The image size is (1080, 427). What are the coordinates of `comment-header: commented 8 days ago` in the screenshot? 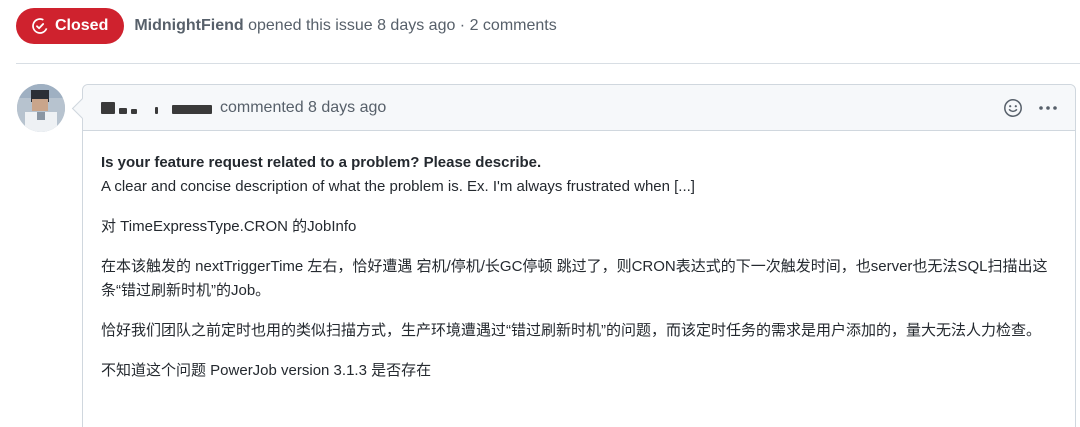 It's located at (579, 108).